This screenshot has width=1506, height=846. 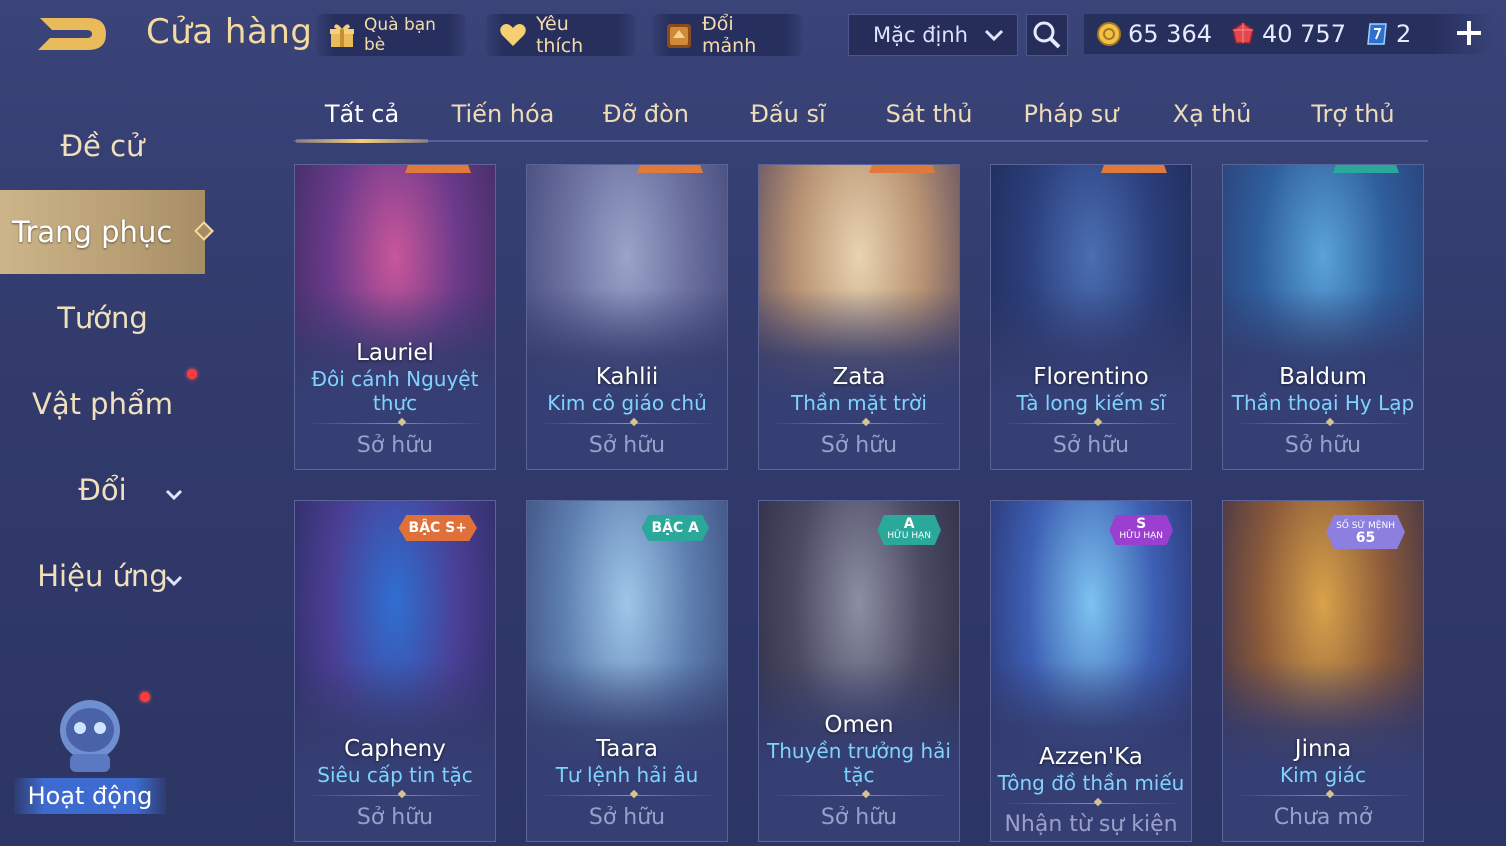 I want to click on tab-all: Tất cả, so click(x=362, y=115).